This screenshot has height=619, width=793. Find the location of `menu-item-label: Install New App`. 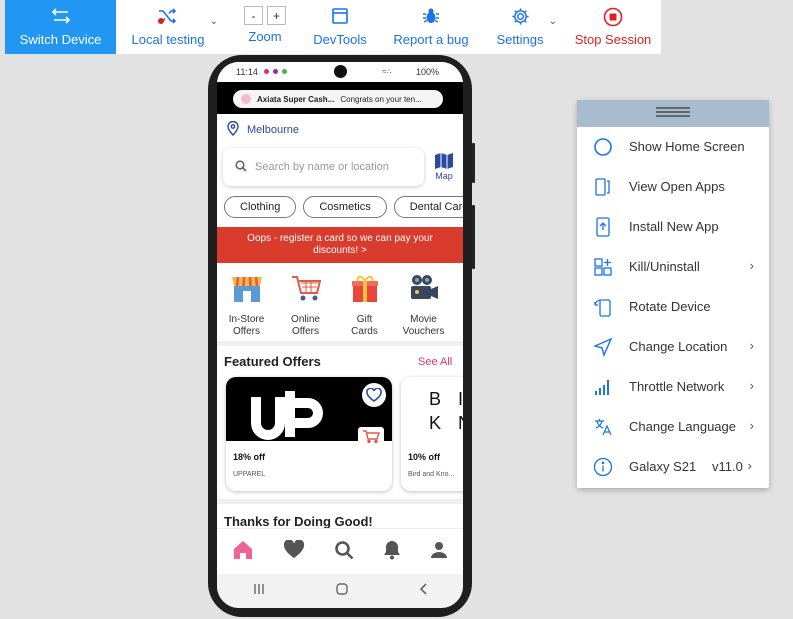

menu-item-label: Install New App is located at coordinates (674, 226).